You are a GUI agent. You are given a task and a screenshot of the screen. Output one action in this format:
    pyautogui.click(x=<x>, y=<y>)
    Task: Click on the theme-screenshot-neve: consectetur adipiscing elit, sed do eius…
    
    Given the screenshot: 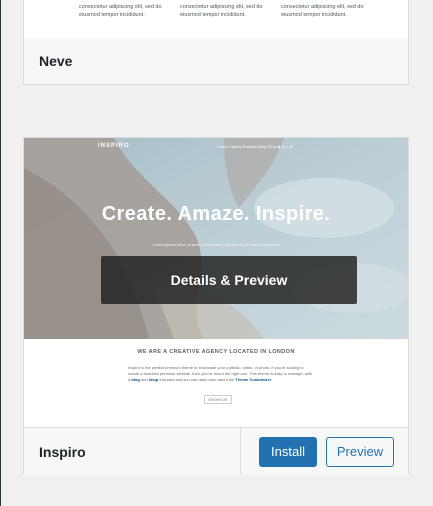 What is the action you would take?
    pyautogui.click(x=216, y=19)
    